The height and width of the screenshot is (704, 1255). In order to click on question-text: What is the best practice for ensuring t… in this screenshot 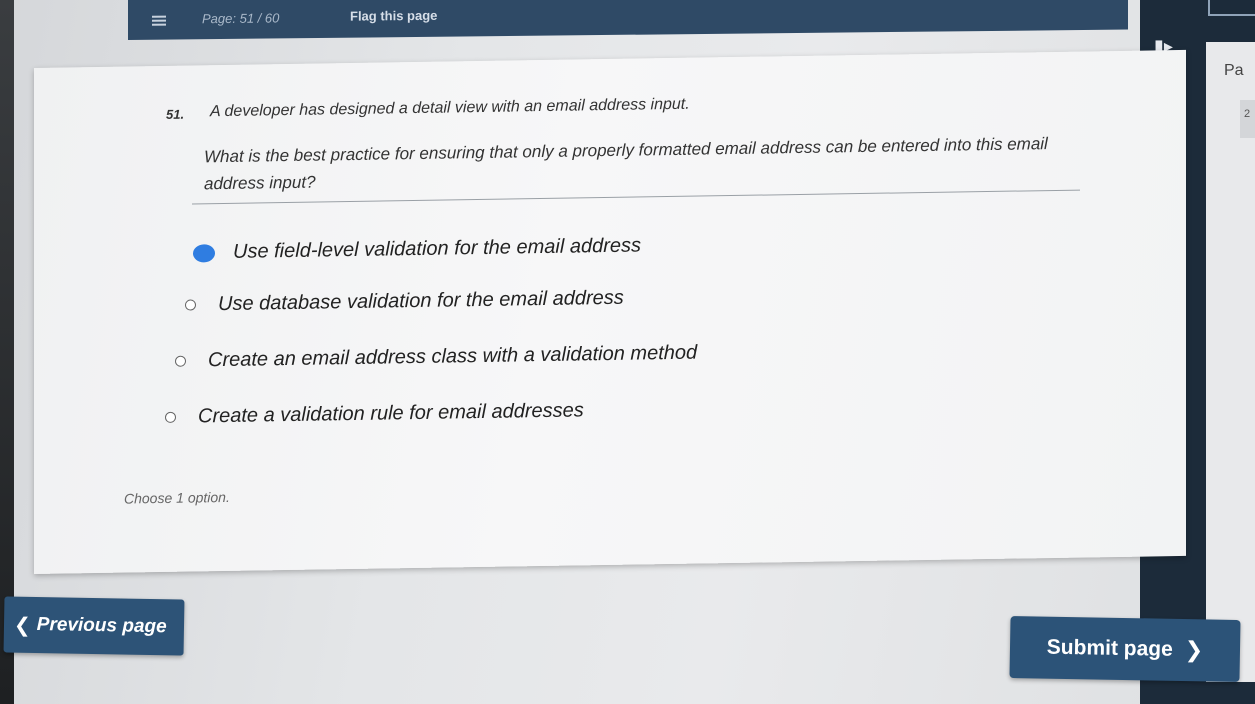, I will do `click(626, 164)`.